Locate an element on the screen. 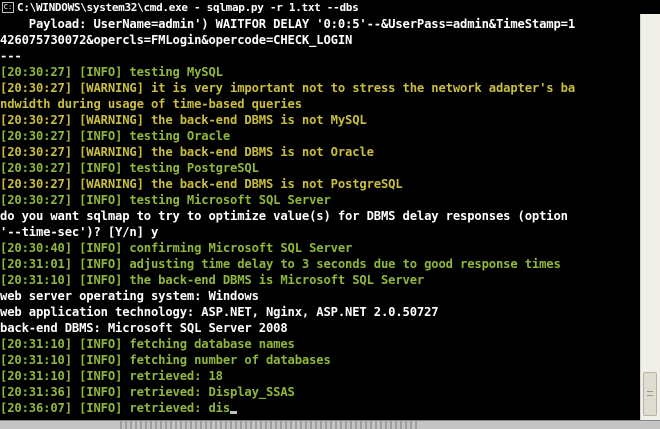  vertical-scrollbar is located at coordinates (650, 217).